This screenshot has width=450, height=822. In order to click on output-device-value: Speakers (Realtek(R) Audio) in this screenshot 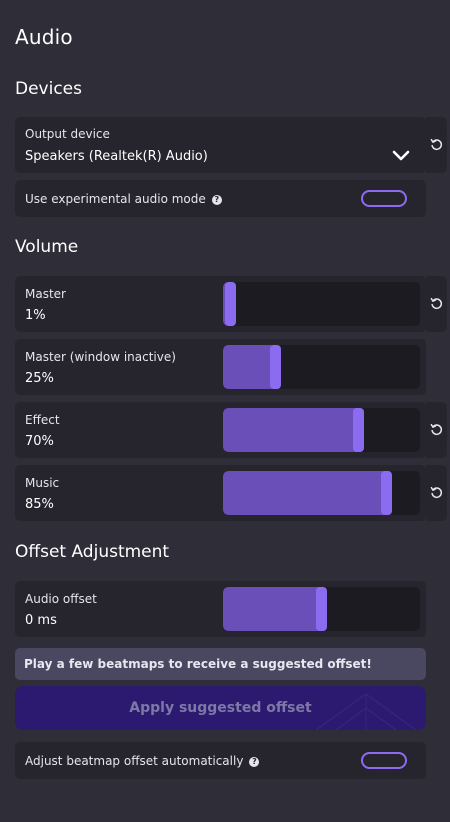, I will do `click(116, 156)`.